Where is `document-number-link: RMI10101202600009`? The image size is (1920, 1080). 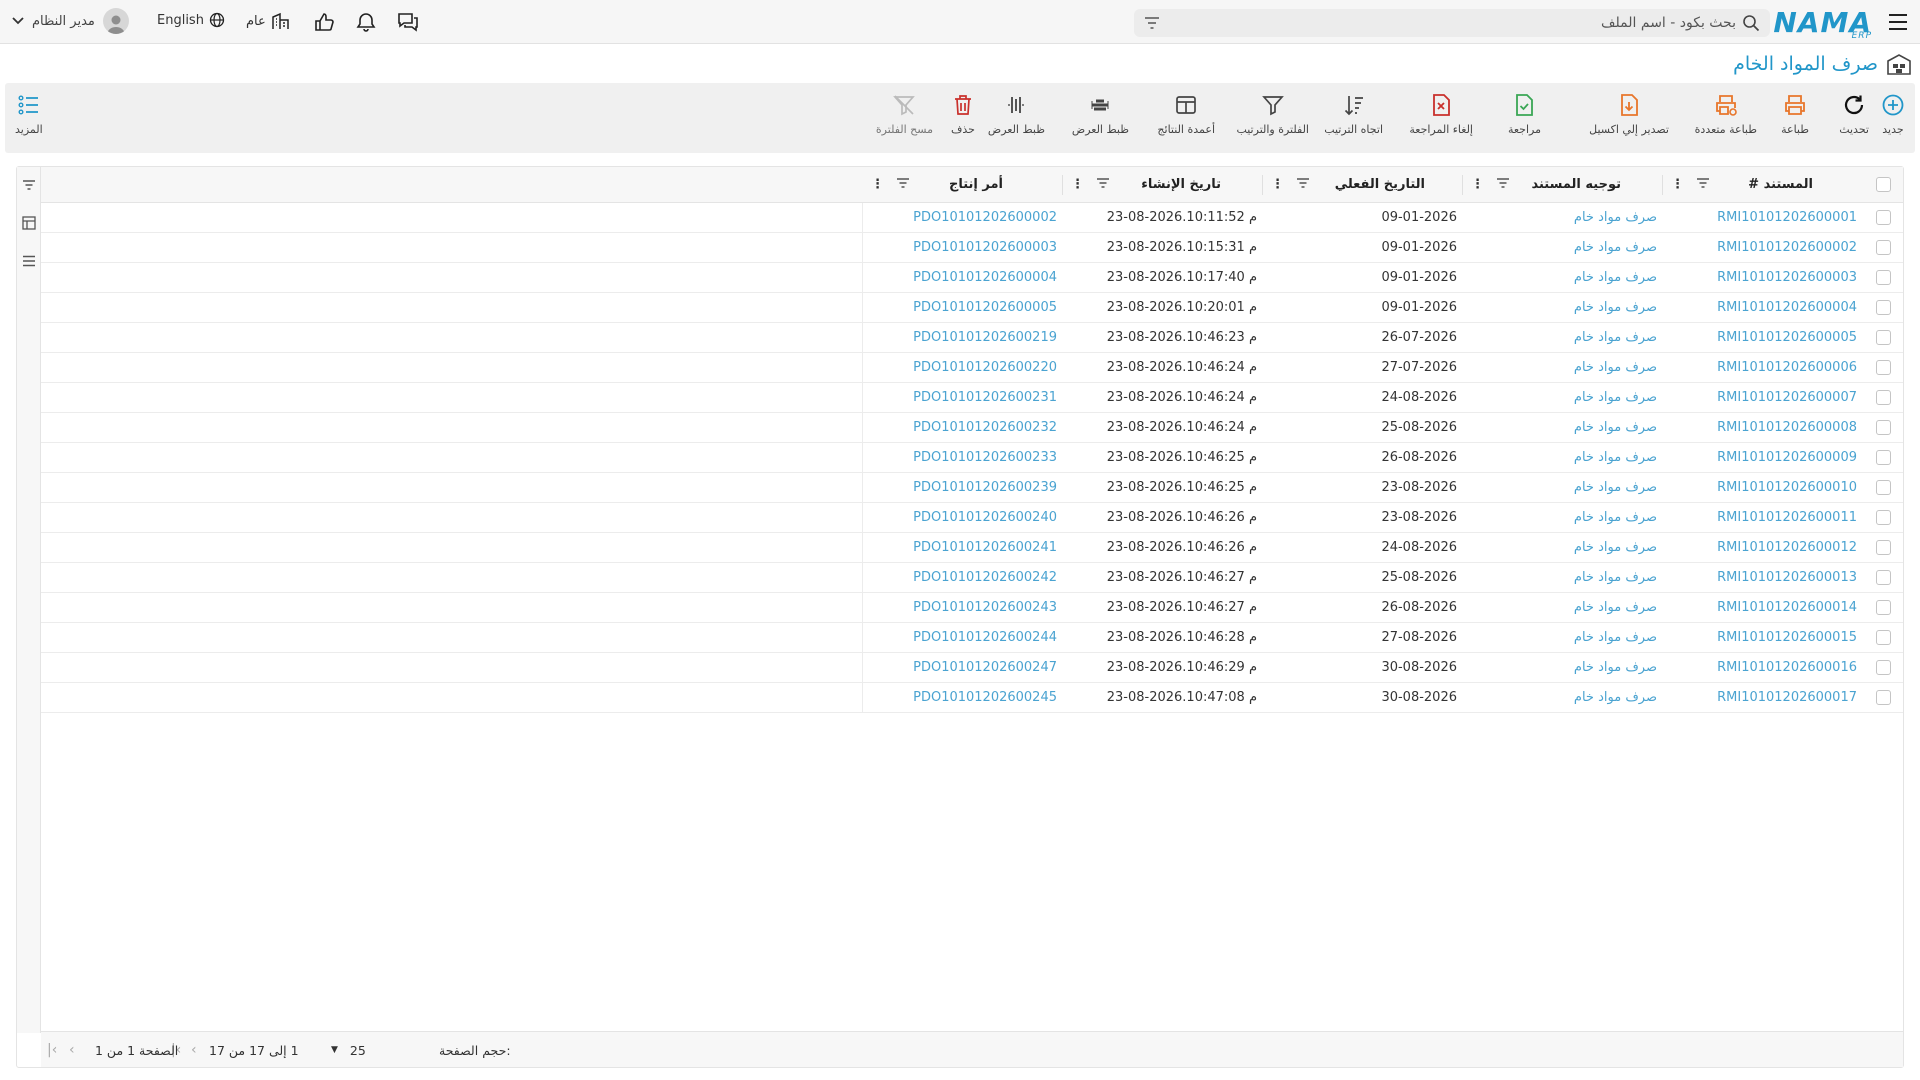 document-number-link: RMI10101202600009 is located at coordinates (1763, 457).